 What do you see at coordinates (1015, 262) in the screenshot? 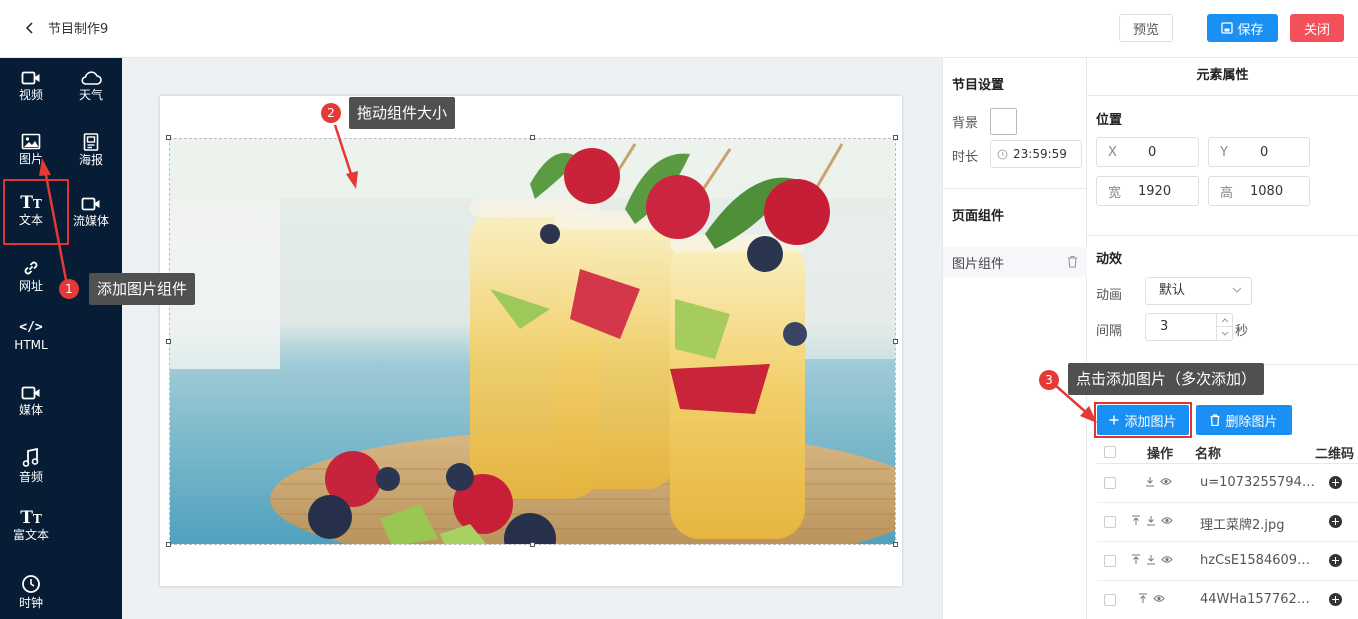
I see `component-item-image: 图片组件` at bounding box center [1015, 262].